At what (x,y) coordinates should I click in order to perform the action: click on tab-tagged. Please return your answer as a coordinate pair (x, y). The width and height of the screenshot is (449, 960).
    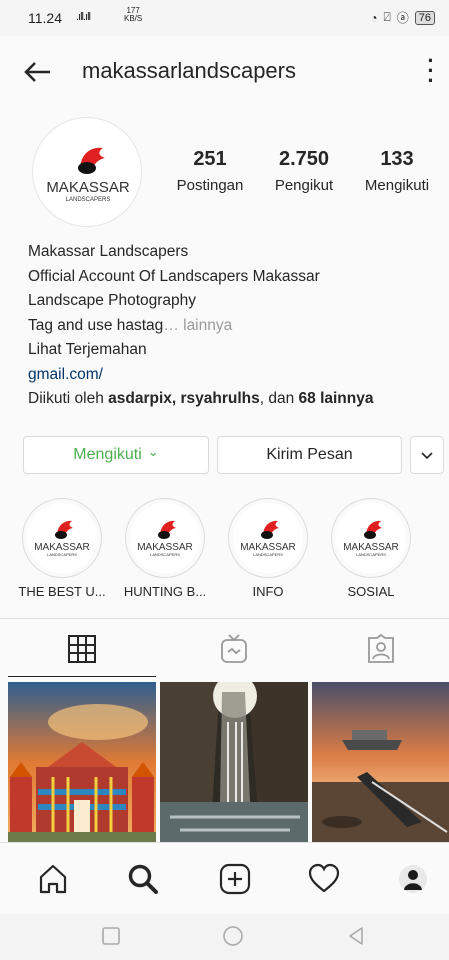
    Looking at the image, I should click on (380, 649).